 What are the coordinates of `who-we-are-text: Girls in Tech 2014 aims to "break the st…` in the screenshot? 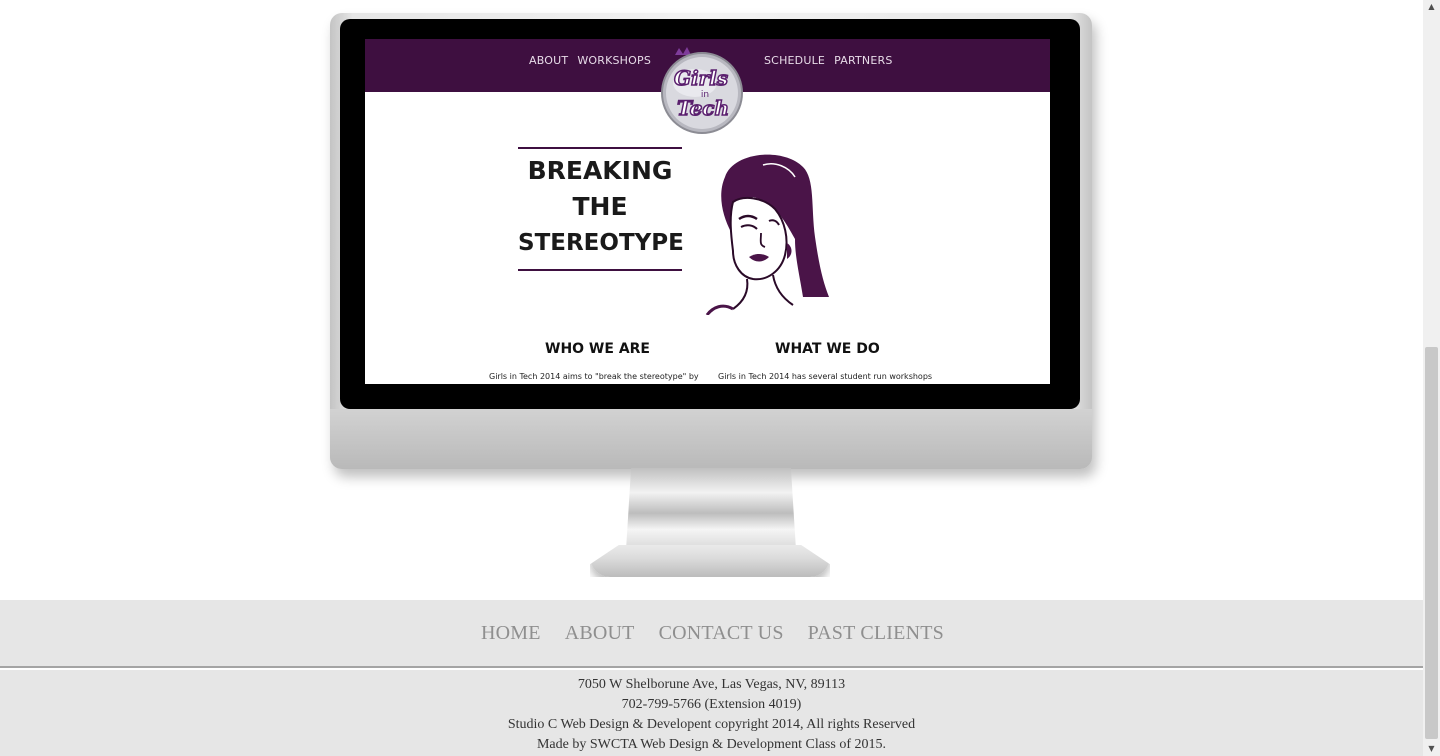 It's located at (594, 376).